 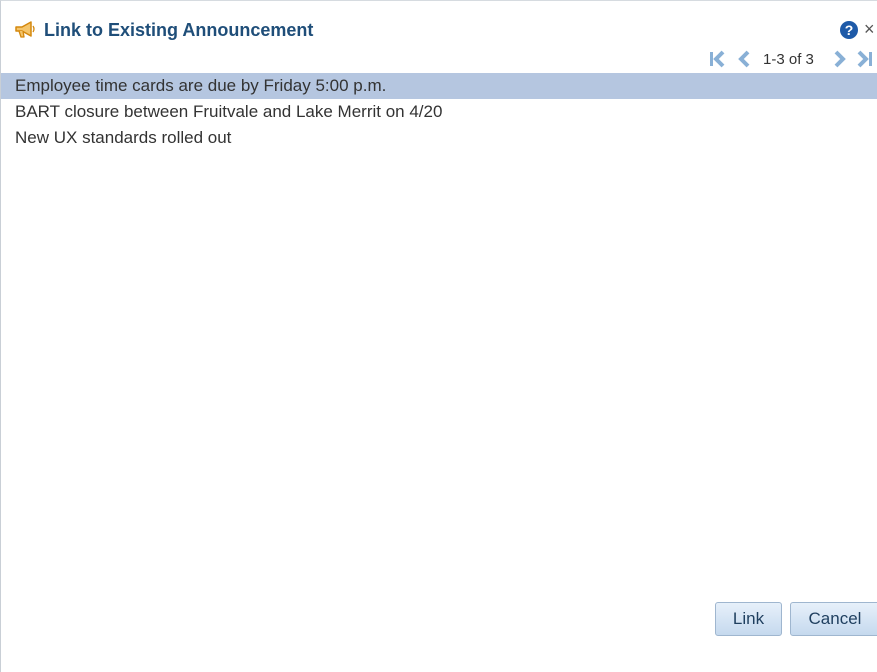 What do you see at coordinates (869, 29) in the screenshot?
I see `close-icon: ×` at bounding box center [869, 29].